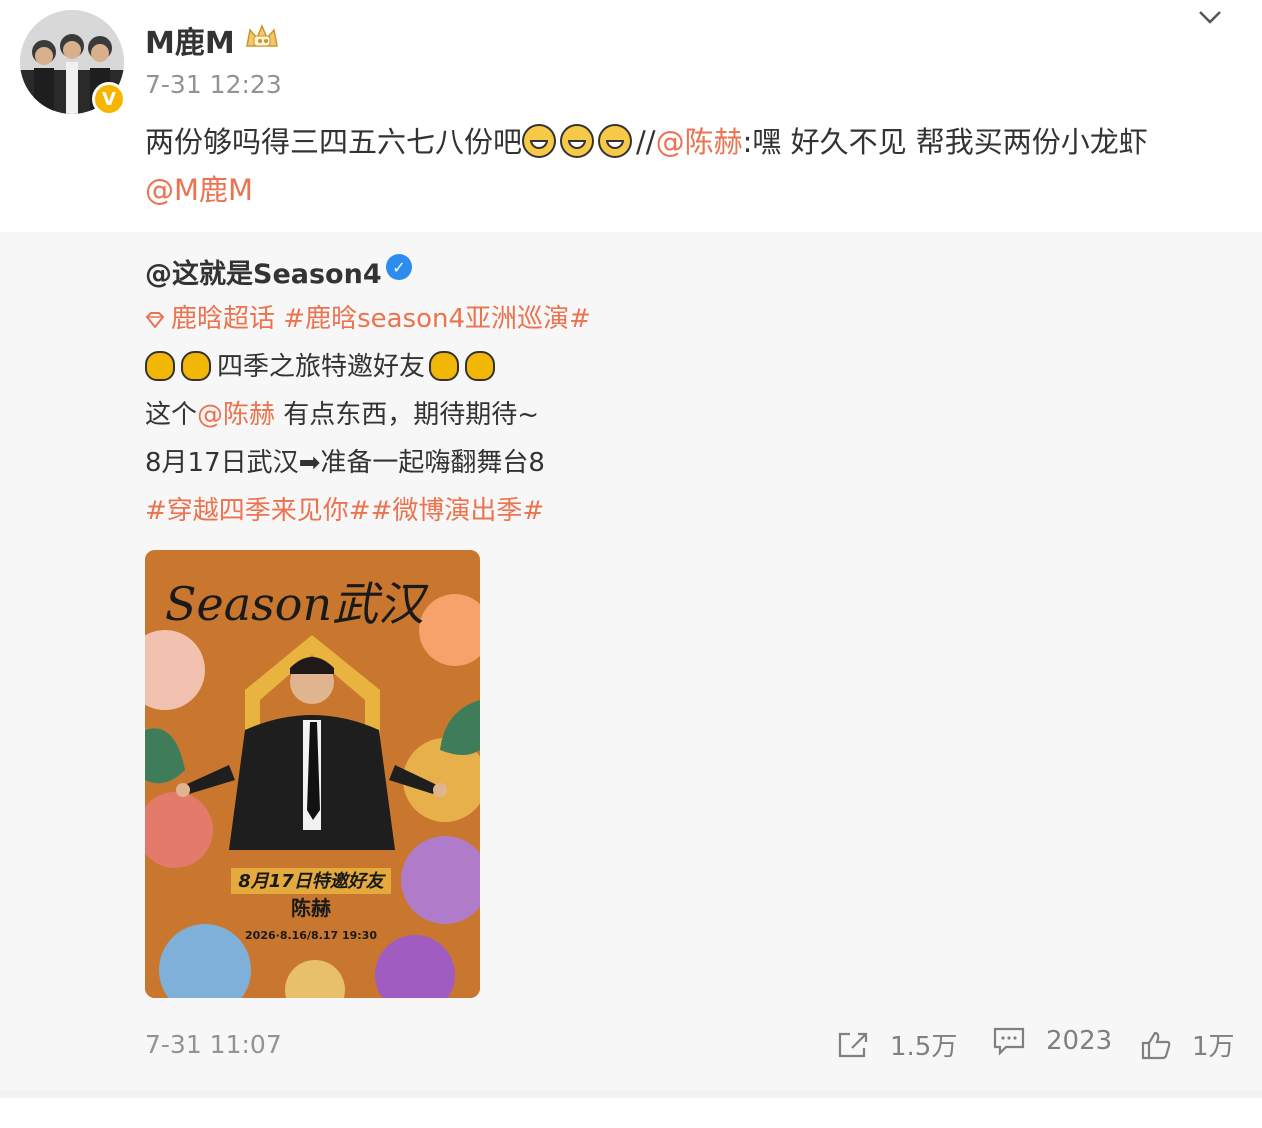  What do you see at coordinates (631, 1058) in the screenshot?
I see `post-footer: 7-31 11:07 1.5万 2023 1万` at bounding box center [631, 1058].